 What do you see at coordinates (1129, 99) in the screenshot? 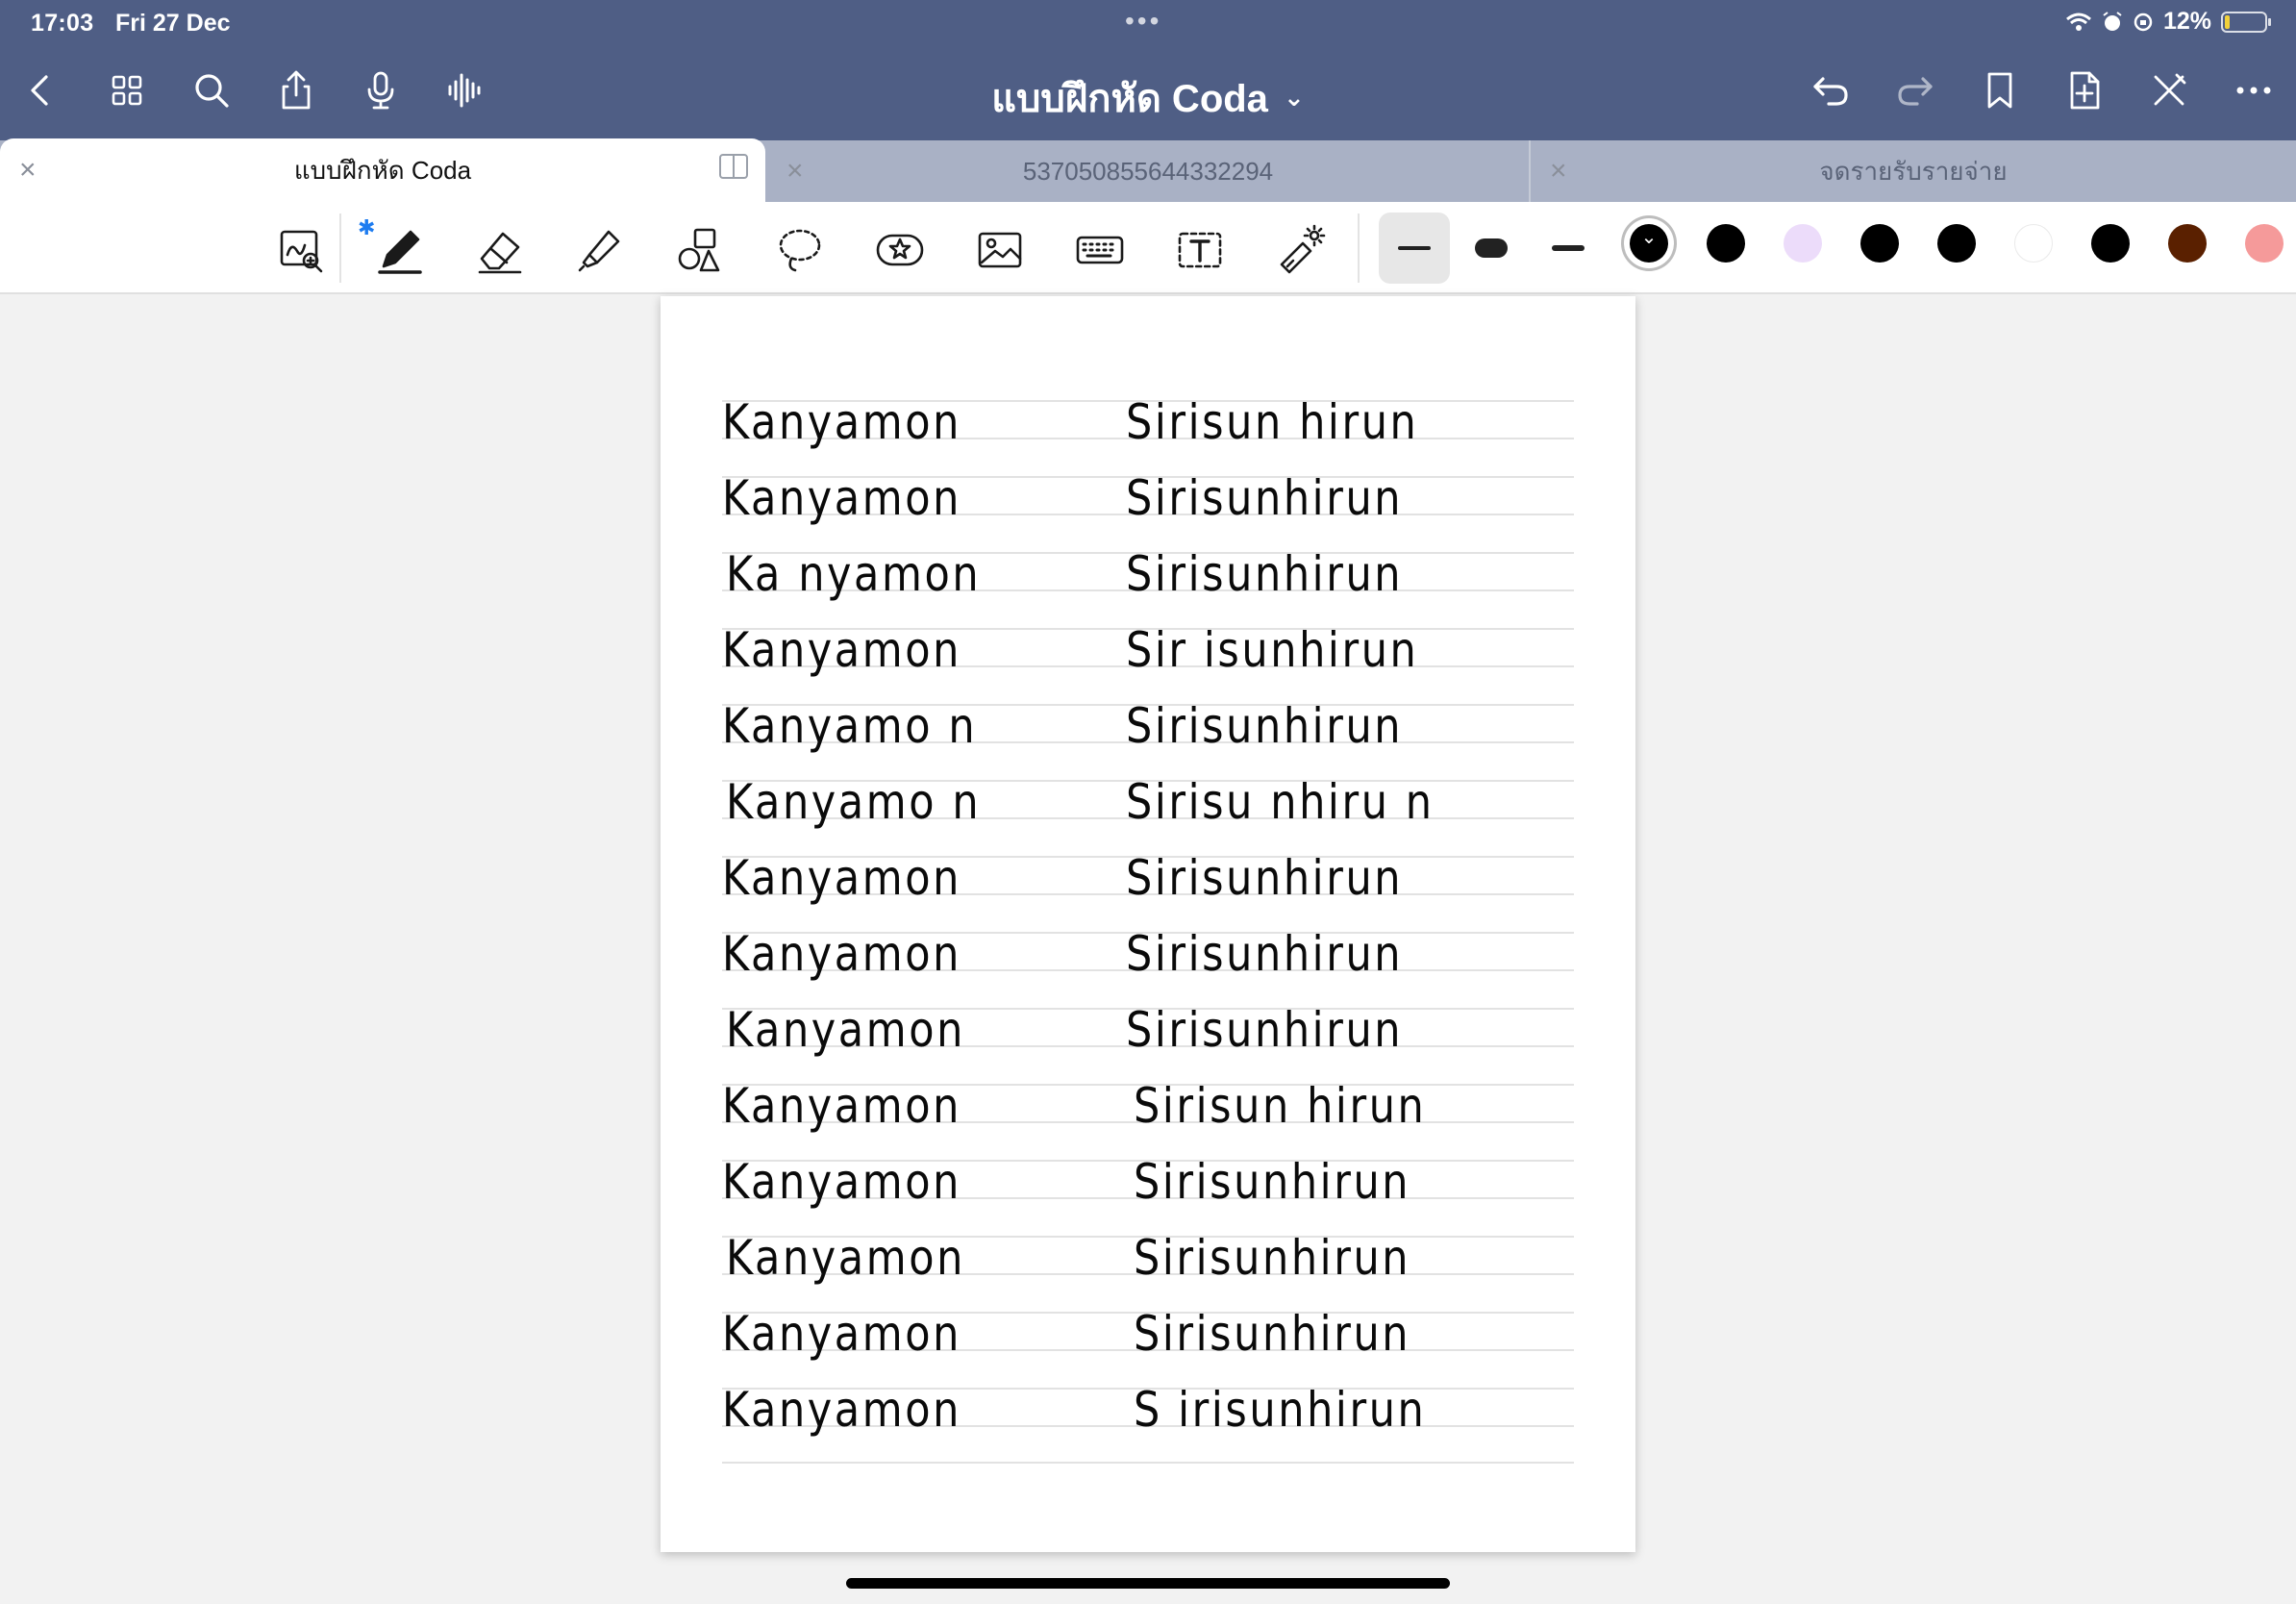
I see `document-title: แบบฝึกหัด Coda` at bounding box center [1129, 99].